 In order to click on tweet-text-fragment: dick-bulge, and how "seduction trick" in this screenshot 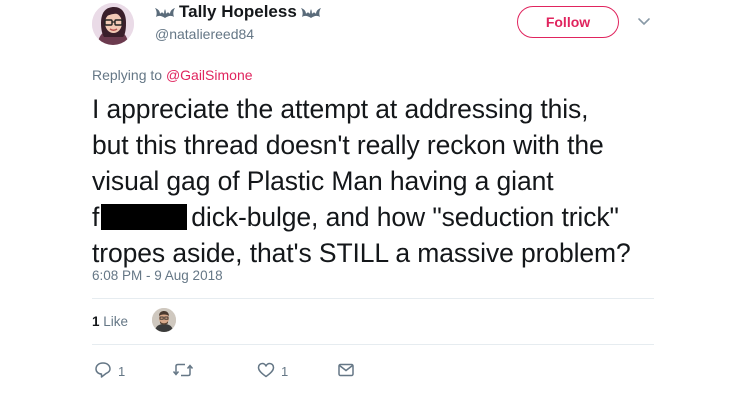, I will do `click(405, 217)`.